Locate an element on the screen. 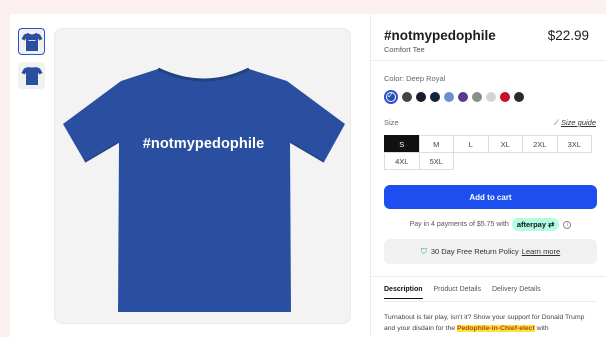 Image resolution: width=606 pixels, height=337 pixels. learn-more-link: Learn more is located at coordinates (541, 251).